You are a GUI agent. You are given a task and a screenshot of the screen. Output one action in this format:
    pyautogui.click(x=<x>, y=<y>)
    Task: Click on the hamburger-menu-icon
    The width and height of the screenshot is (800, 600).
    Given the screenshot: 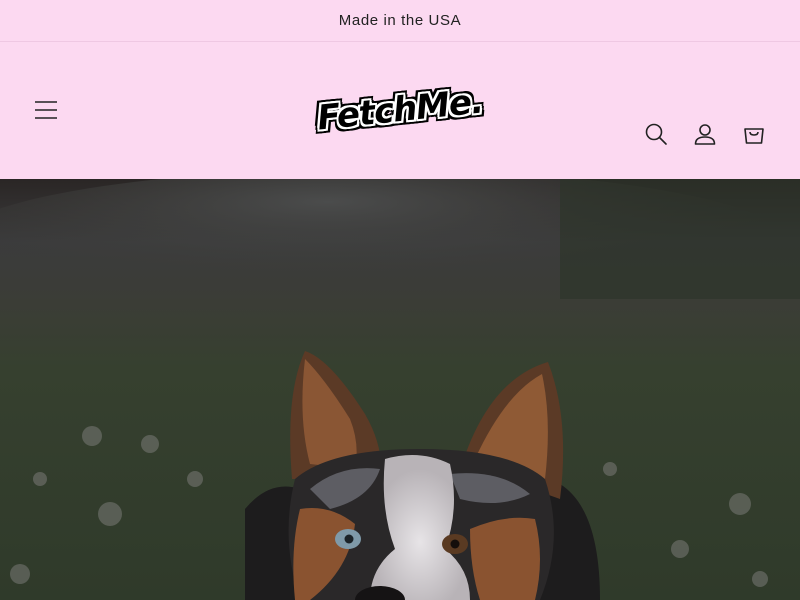 What is the action you would take?
    pyautogui.click(x=46, y=110)
    